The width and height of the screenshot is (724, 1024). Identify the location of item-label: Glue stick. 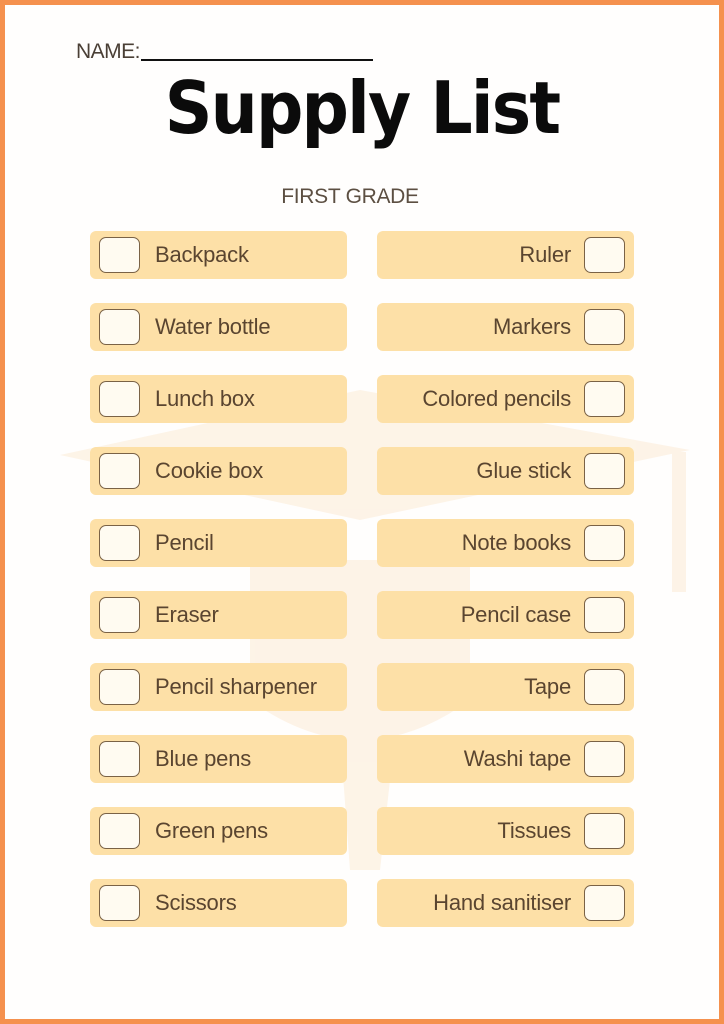
(523, 470).